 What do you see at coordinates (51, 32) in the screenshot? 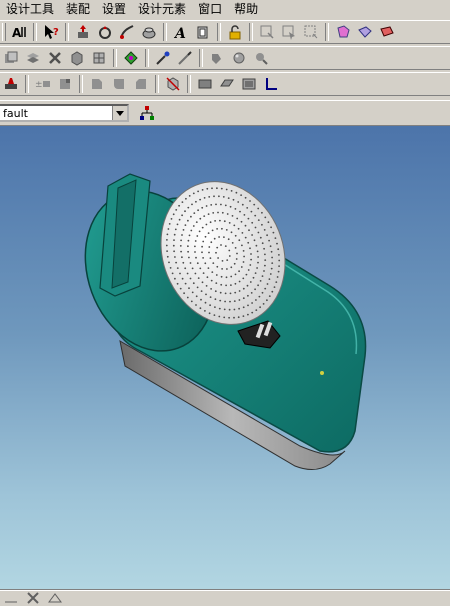
I see `whats-this-help-icon: ?` at bounding box center [51, 32].